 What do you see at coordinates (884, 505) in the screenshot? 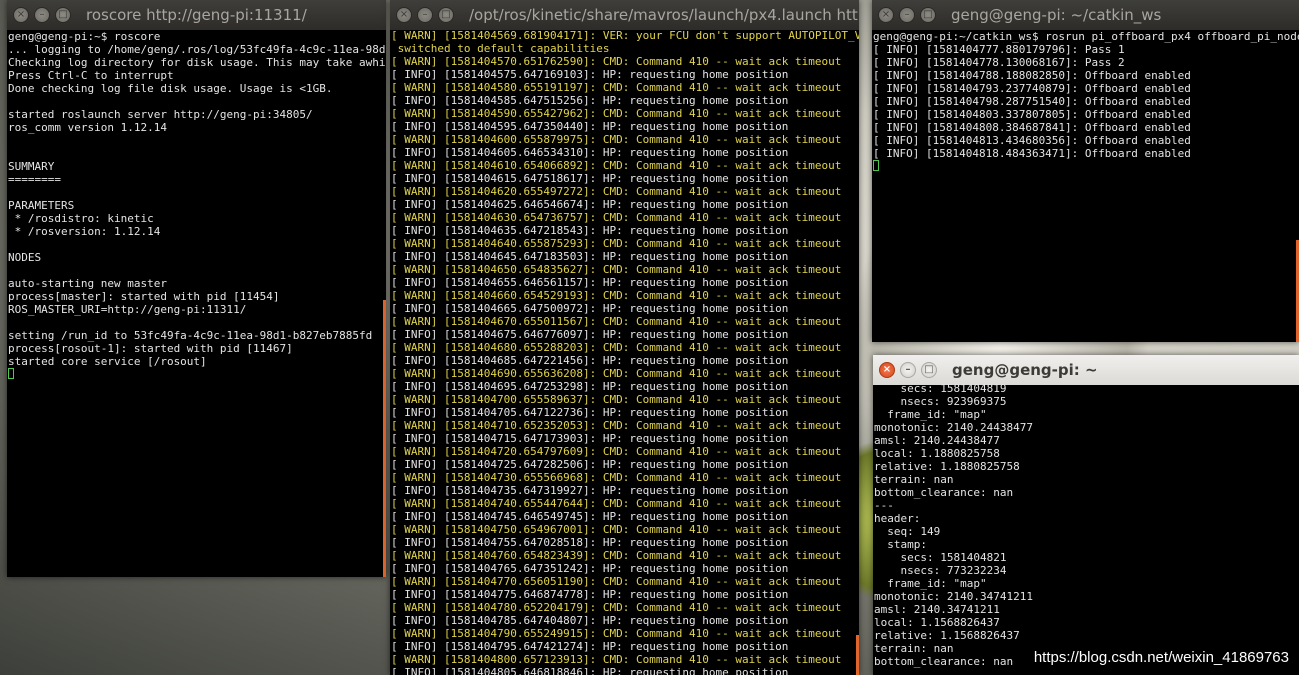
I see `terminal-line: ---` at bounding box center [884, 505].